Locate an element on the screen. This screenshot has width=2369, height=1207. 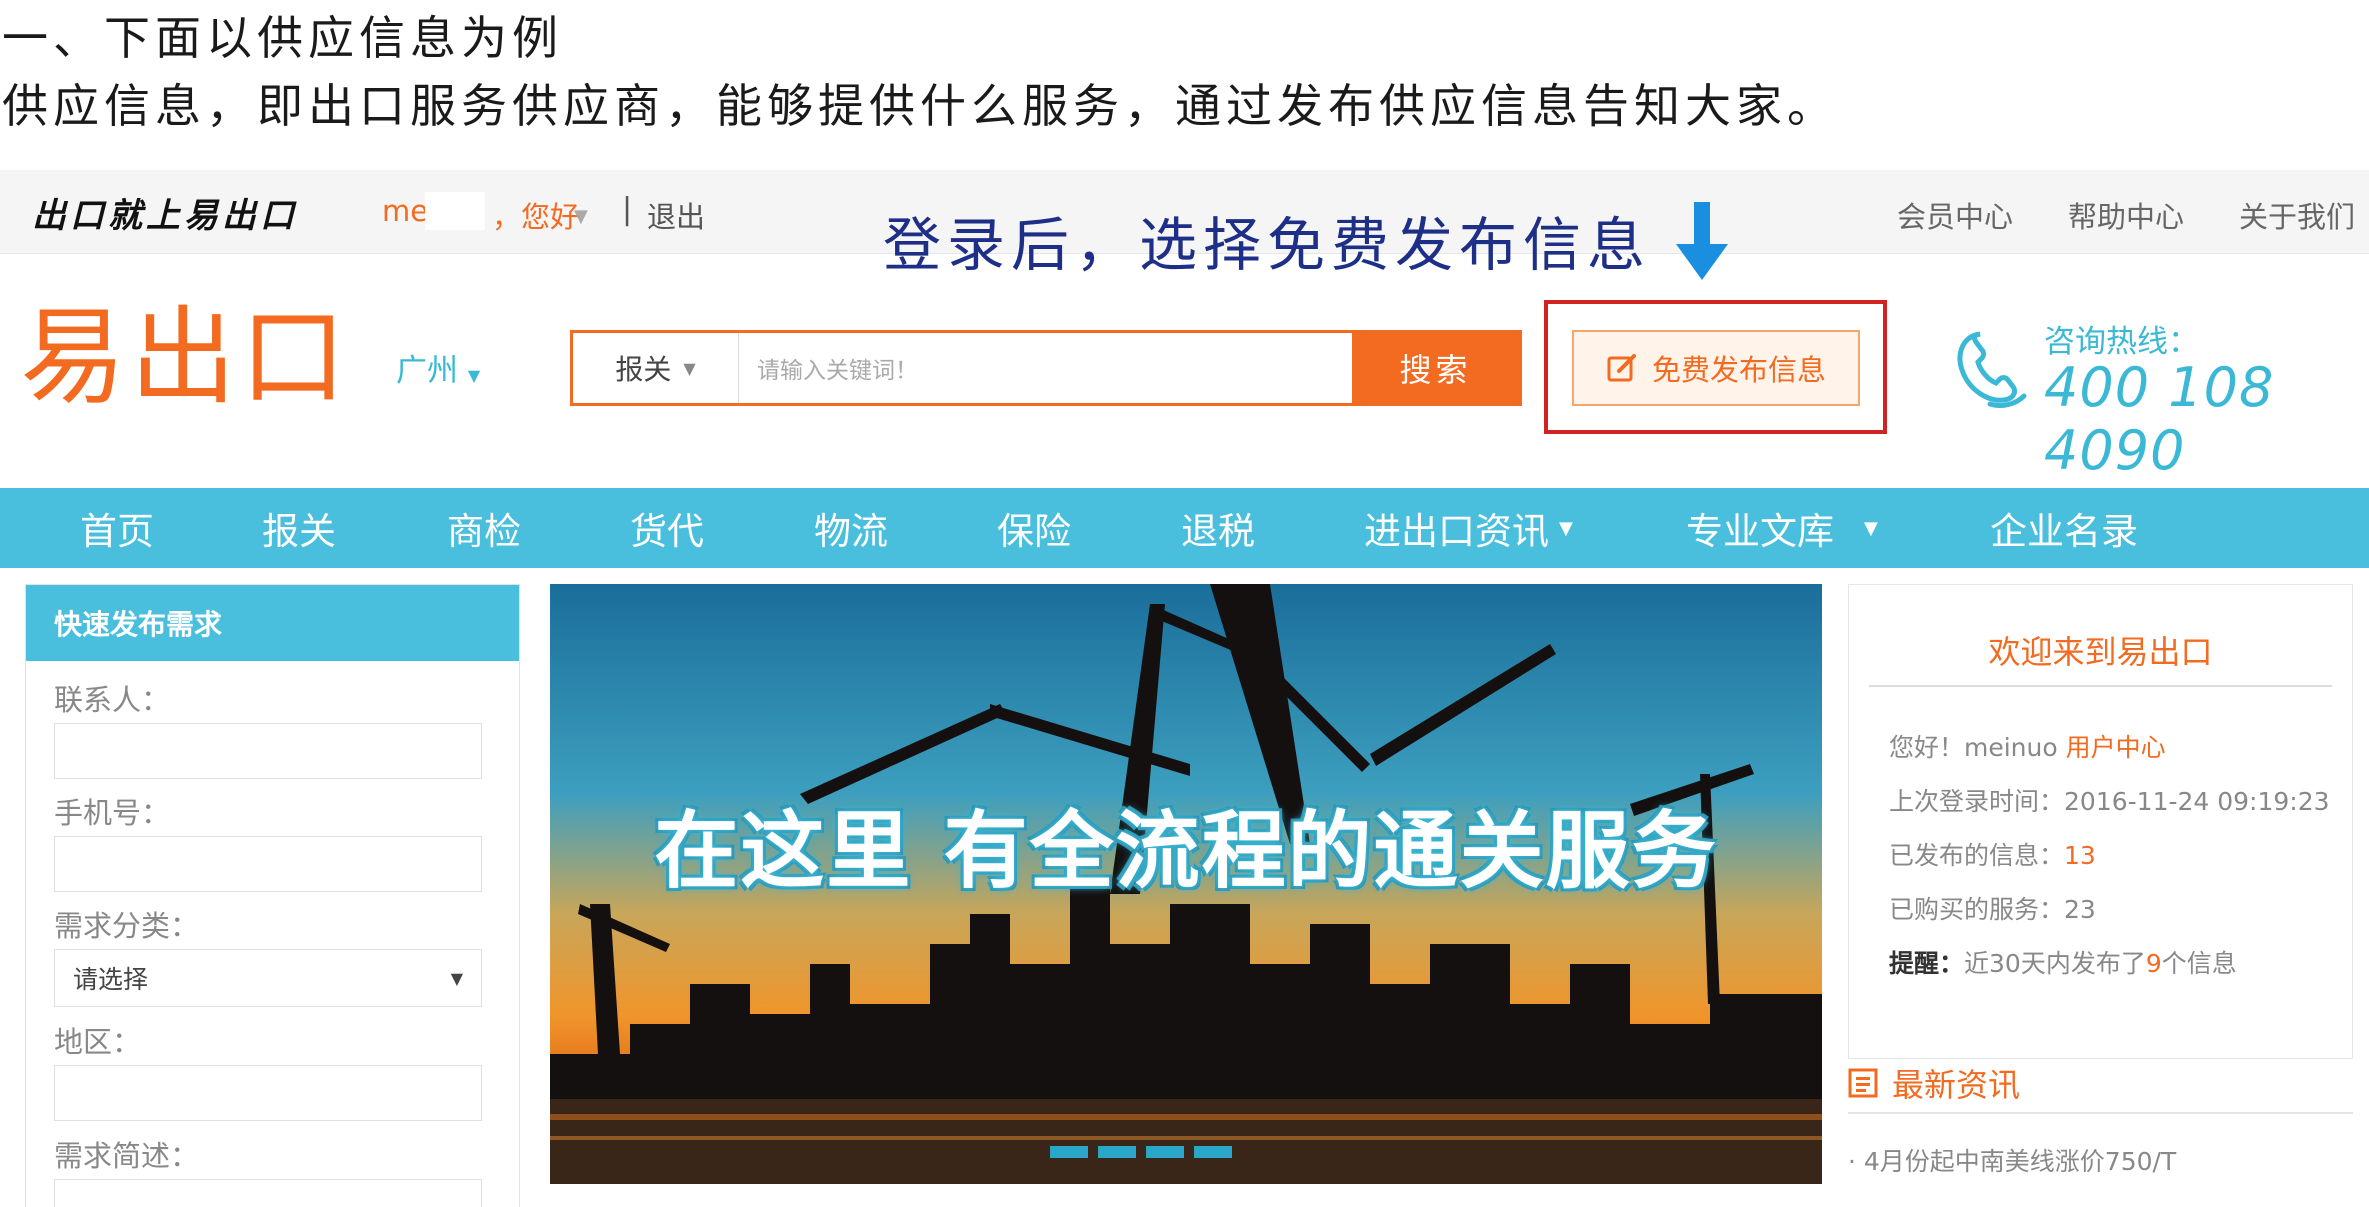
nav-item-customs: 报关 is located at coordinates (299, 528).